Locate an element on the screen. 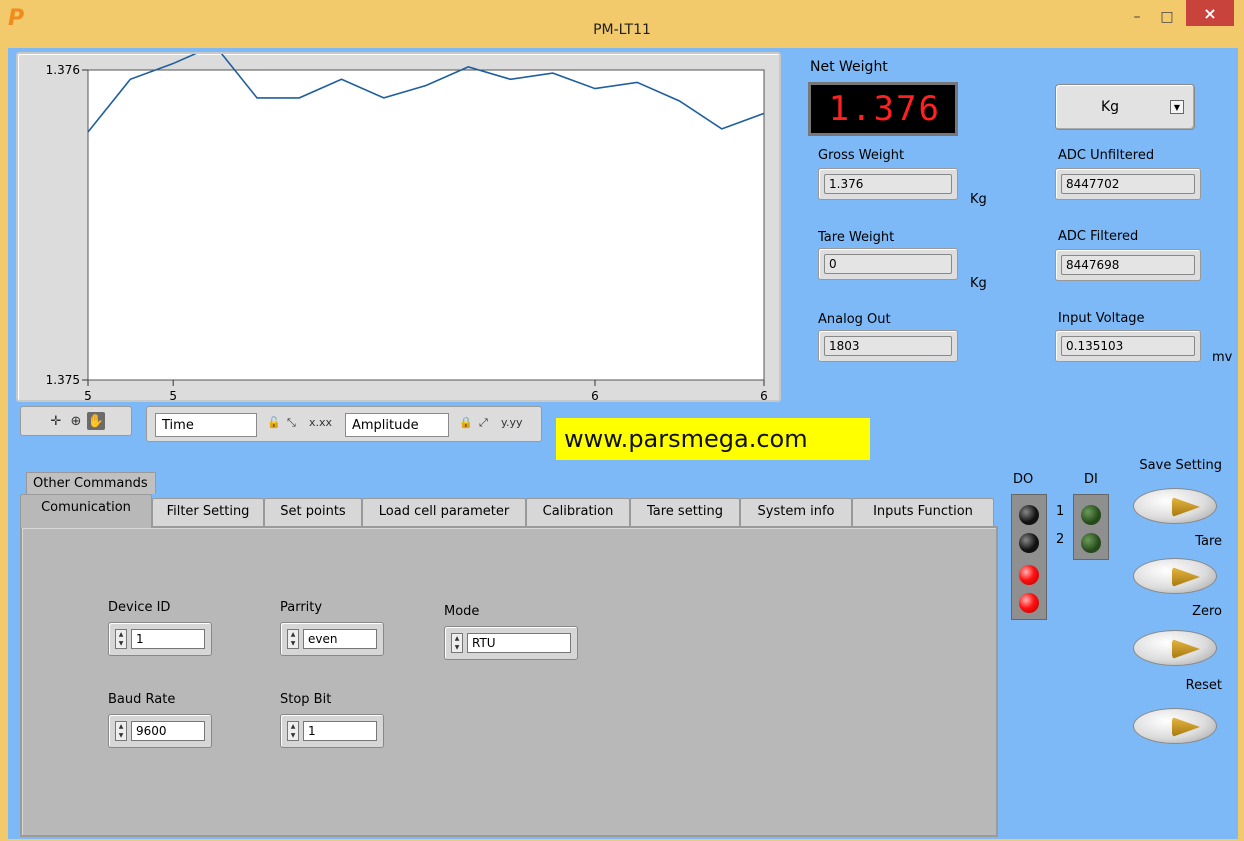 The image size is (1244, 841). save-setting-label: Save Setting is located at coordinates (1180, 465).